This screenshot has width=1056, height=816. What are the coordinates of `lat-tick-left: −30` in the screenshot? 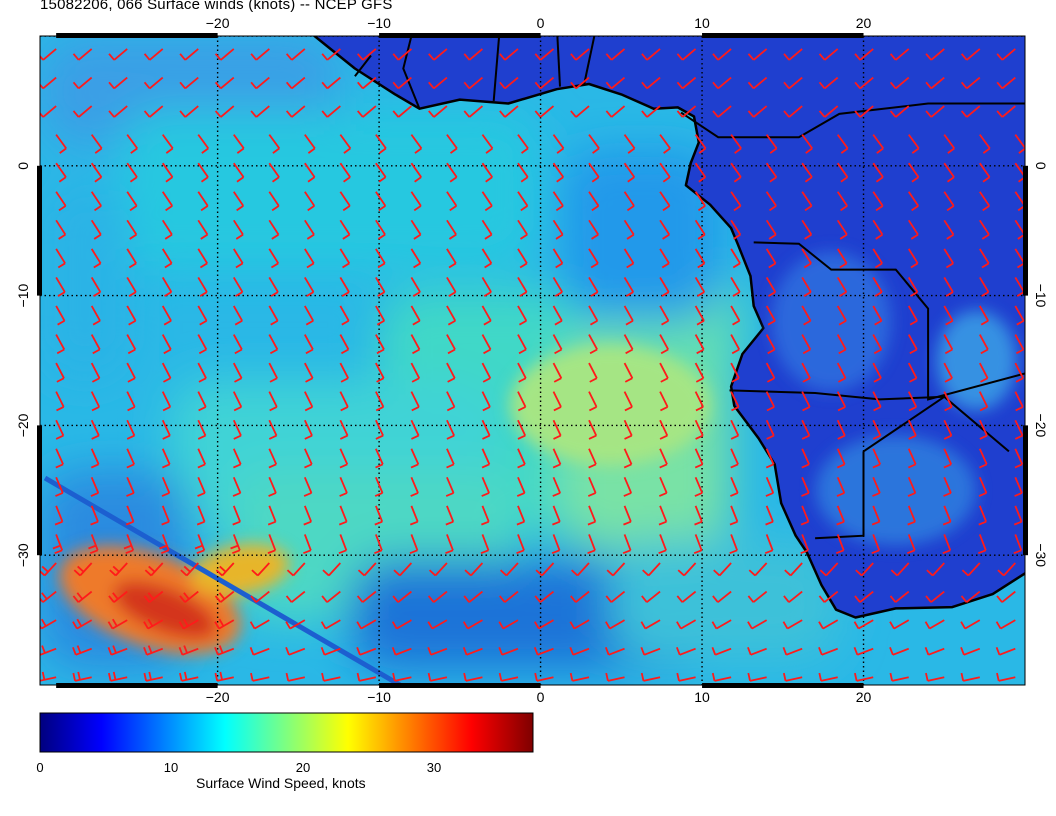 It's located at (23, 555).